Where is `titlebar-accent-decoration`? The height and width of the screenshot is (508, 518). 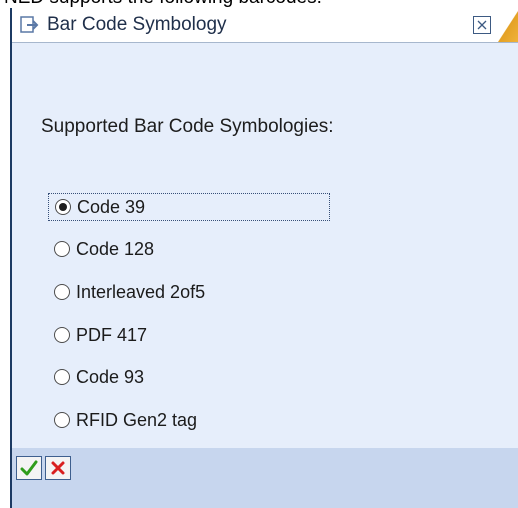 titlebar-accent-decoration is located at coordinates (508, 25).